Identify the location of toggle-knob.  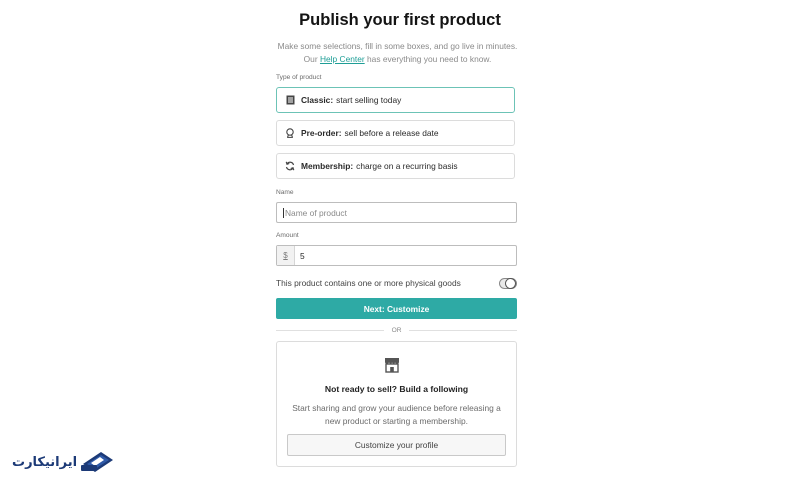
(510, 283).